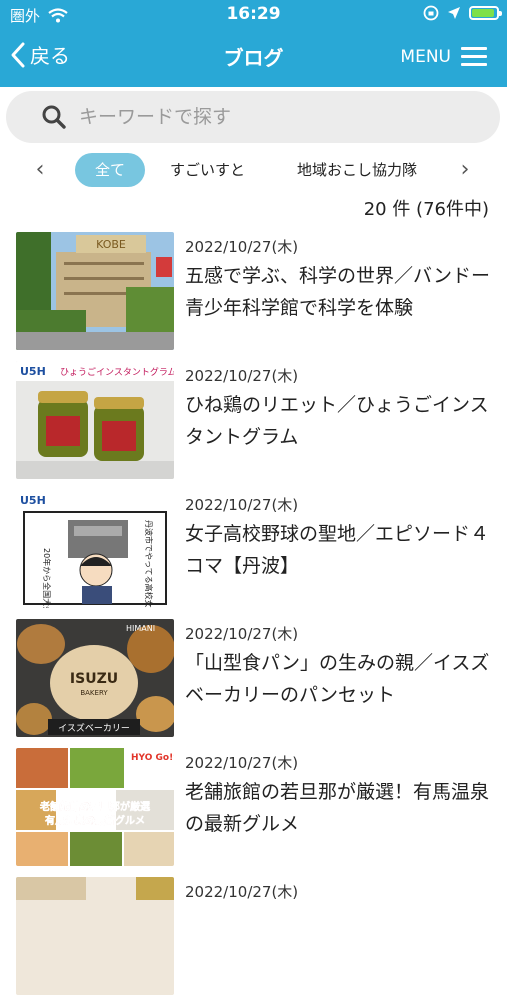 The width and height of the screenshot is (507, 997). What do you see at coordinates (95, 291) in the screenshot?
I see `post-thumbnail: KOBE` at bounding box center [95, 291].